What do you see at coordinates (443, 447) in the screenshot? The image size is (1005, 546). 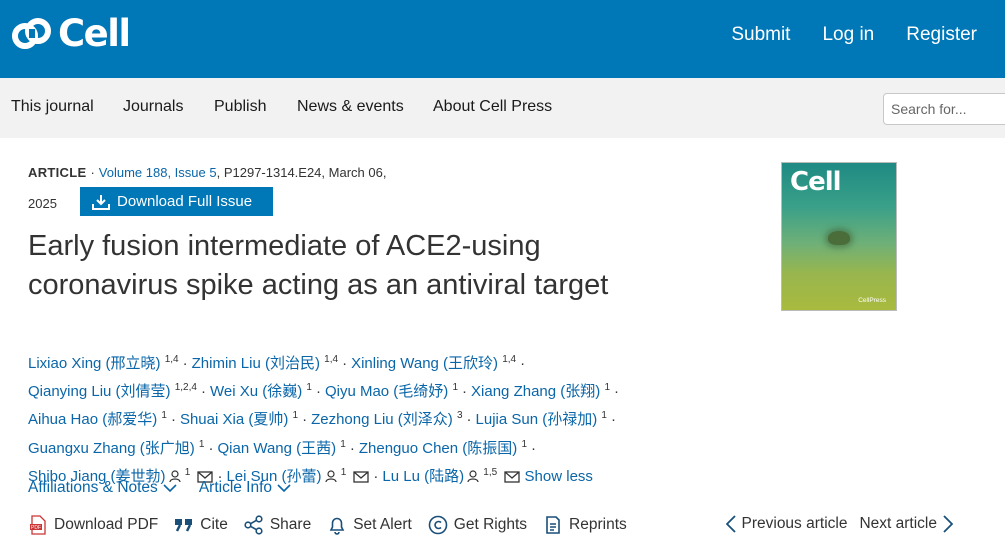 I see `author-link: Zhenguo Chen (陈振国) 1` at bounding box center [443, 447].